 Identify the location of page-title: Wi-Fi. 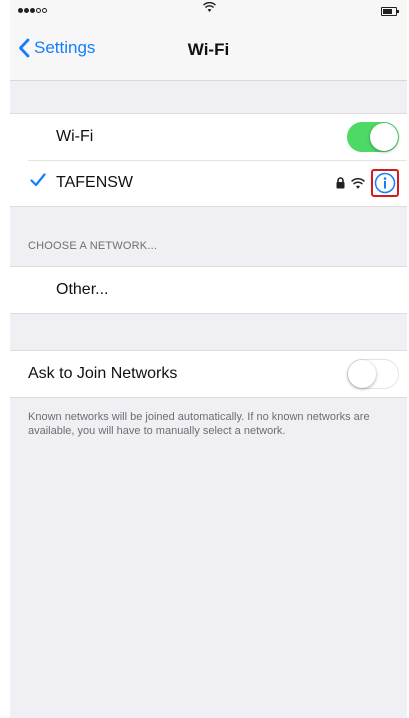
(208, 49).